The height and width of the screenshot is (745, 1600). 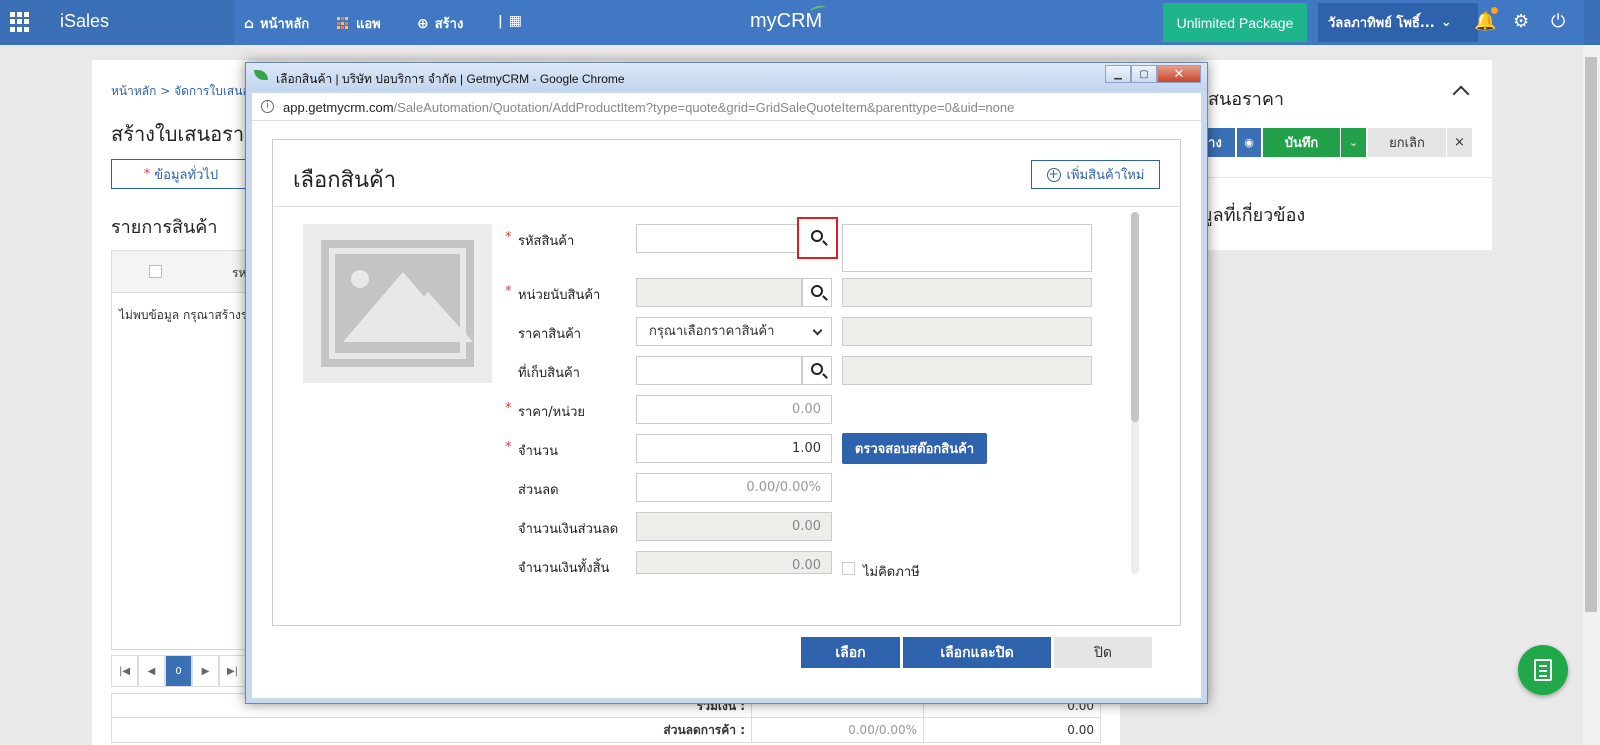 What do you see at coordinates (848, 568) in the screenshot?
I see `no-tax-checkbox` at bounding box center [848, 568].